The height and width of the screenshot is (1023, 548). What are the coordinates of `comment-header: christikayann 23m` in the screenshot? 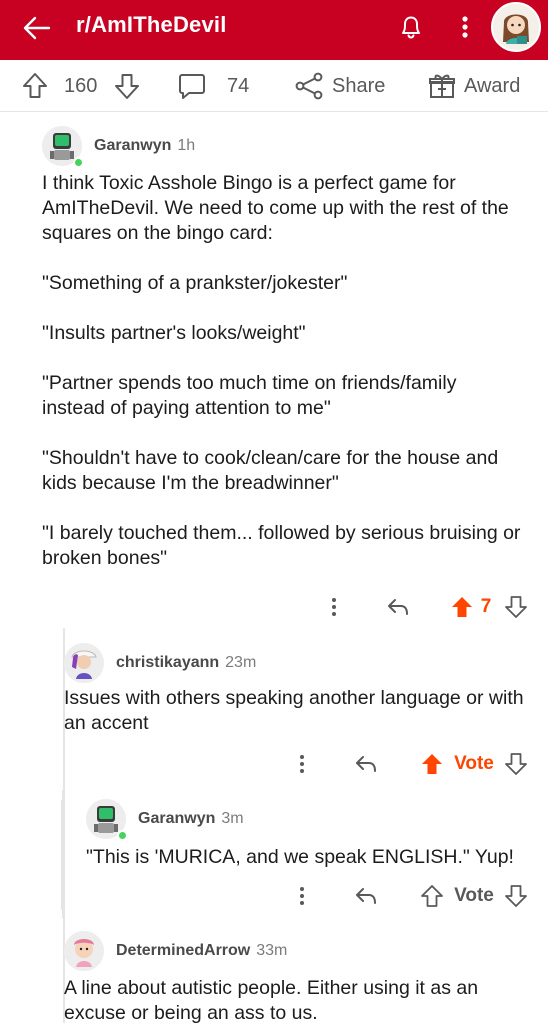 It's located at (160, 663).